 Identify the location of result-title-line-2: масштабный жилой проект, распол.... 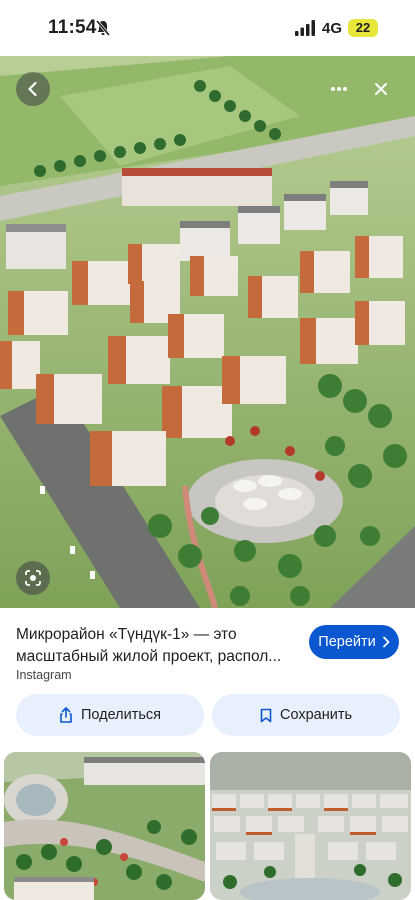
(149, 656).